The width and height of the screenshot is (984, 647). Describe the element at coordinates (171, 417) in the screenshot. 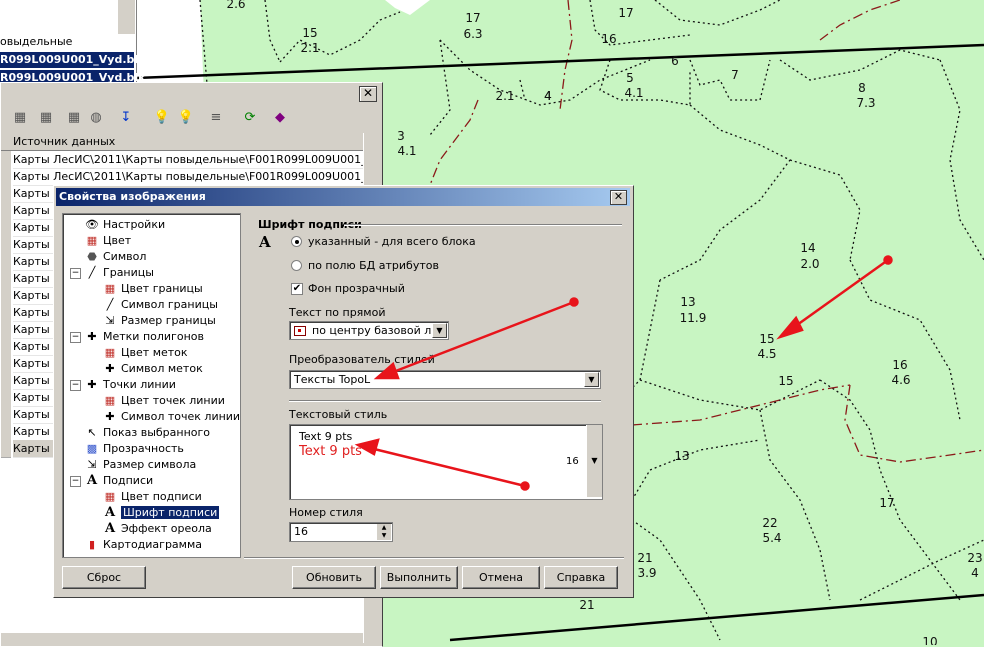

I see `tree-node: ✚ Символ точек линии` at that location.